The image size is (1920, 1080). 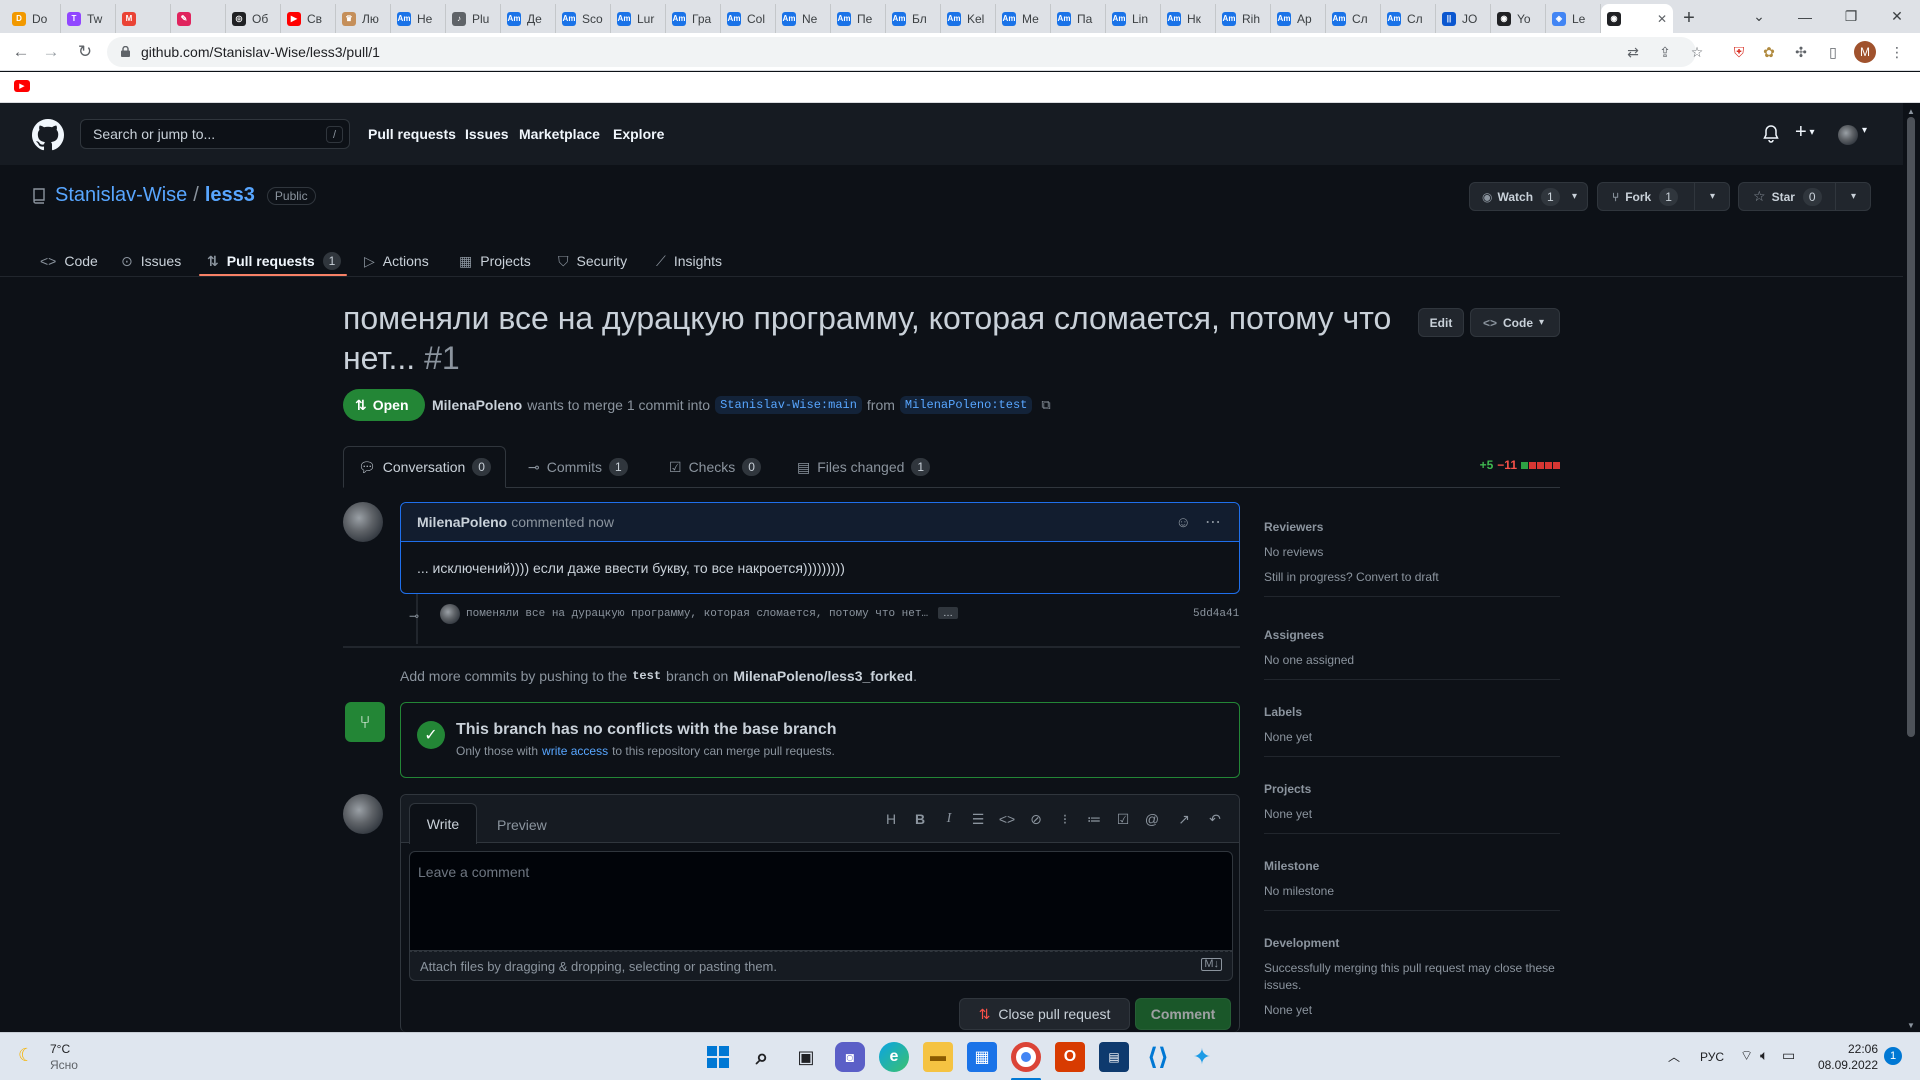 I want to click on heading-icon: H, so click(x=891, y=819).